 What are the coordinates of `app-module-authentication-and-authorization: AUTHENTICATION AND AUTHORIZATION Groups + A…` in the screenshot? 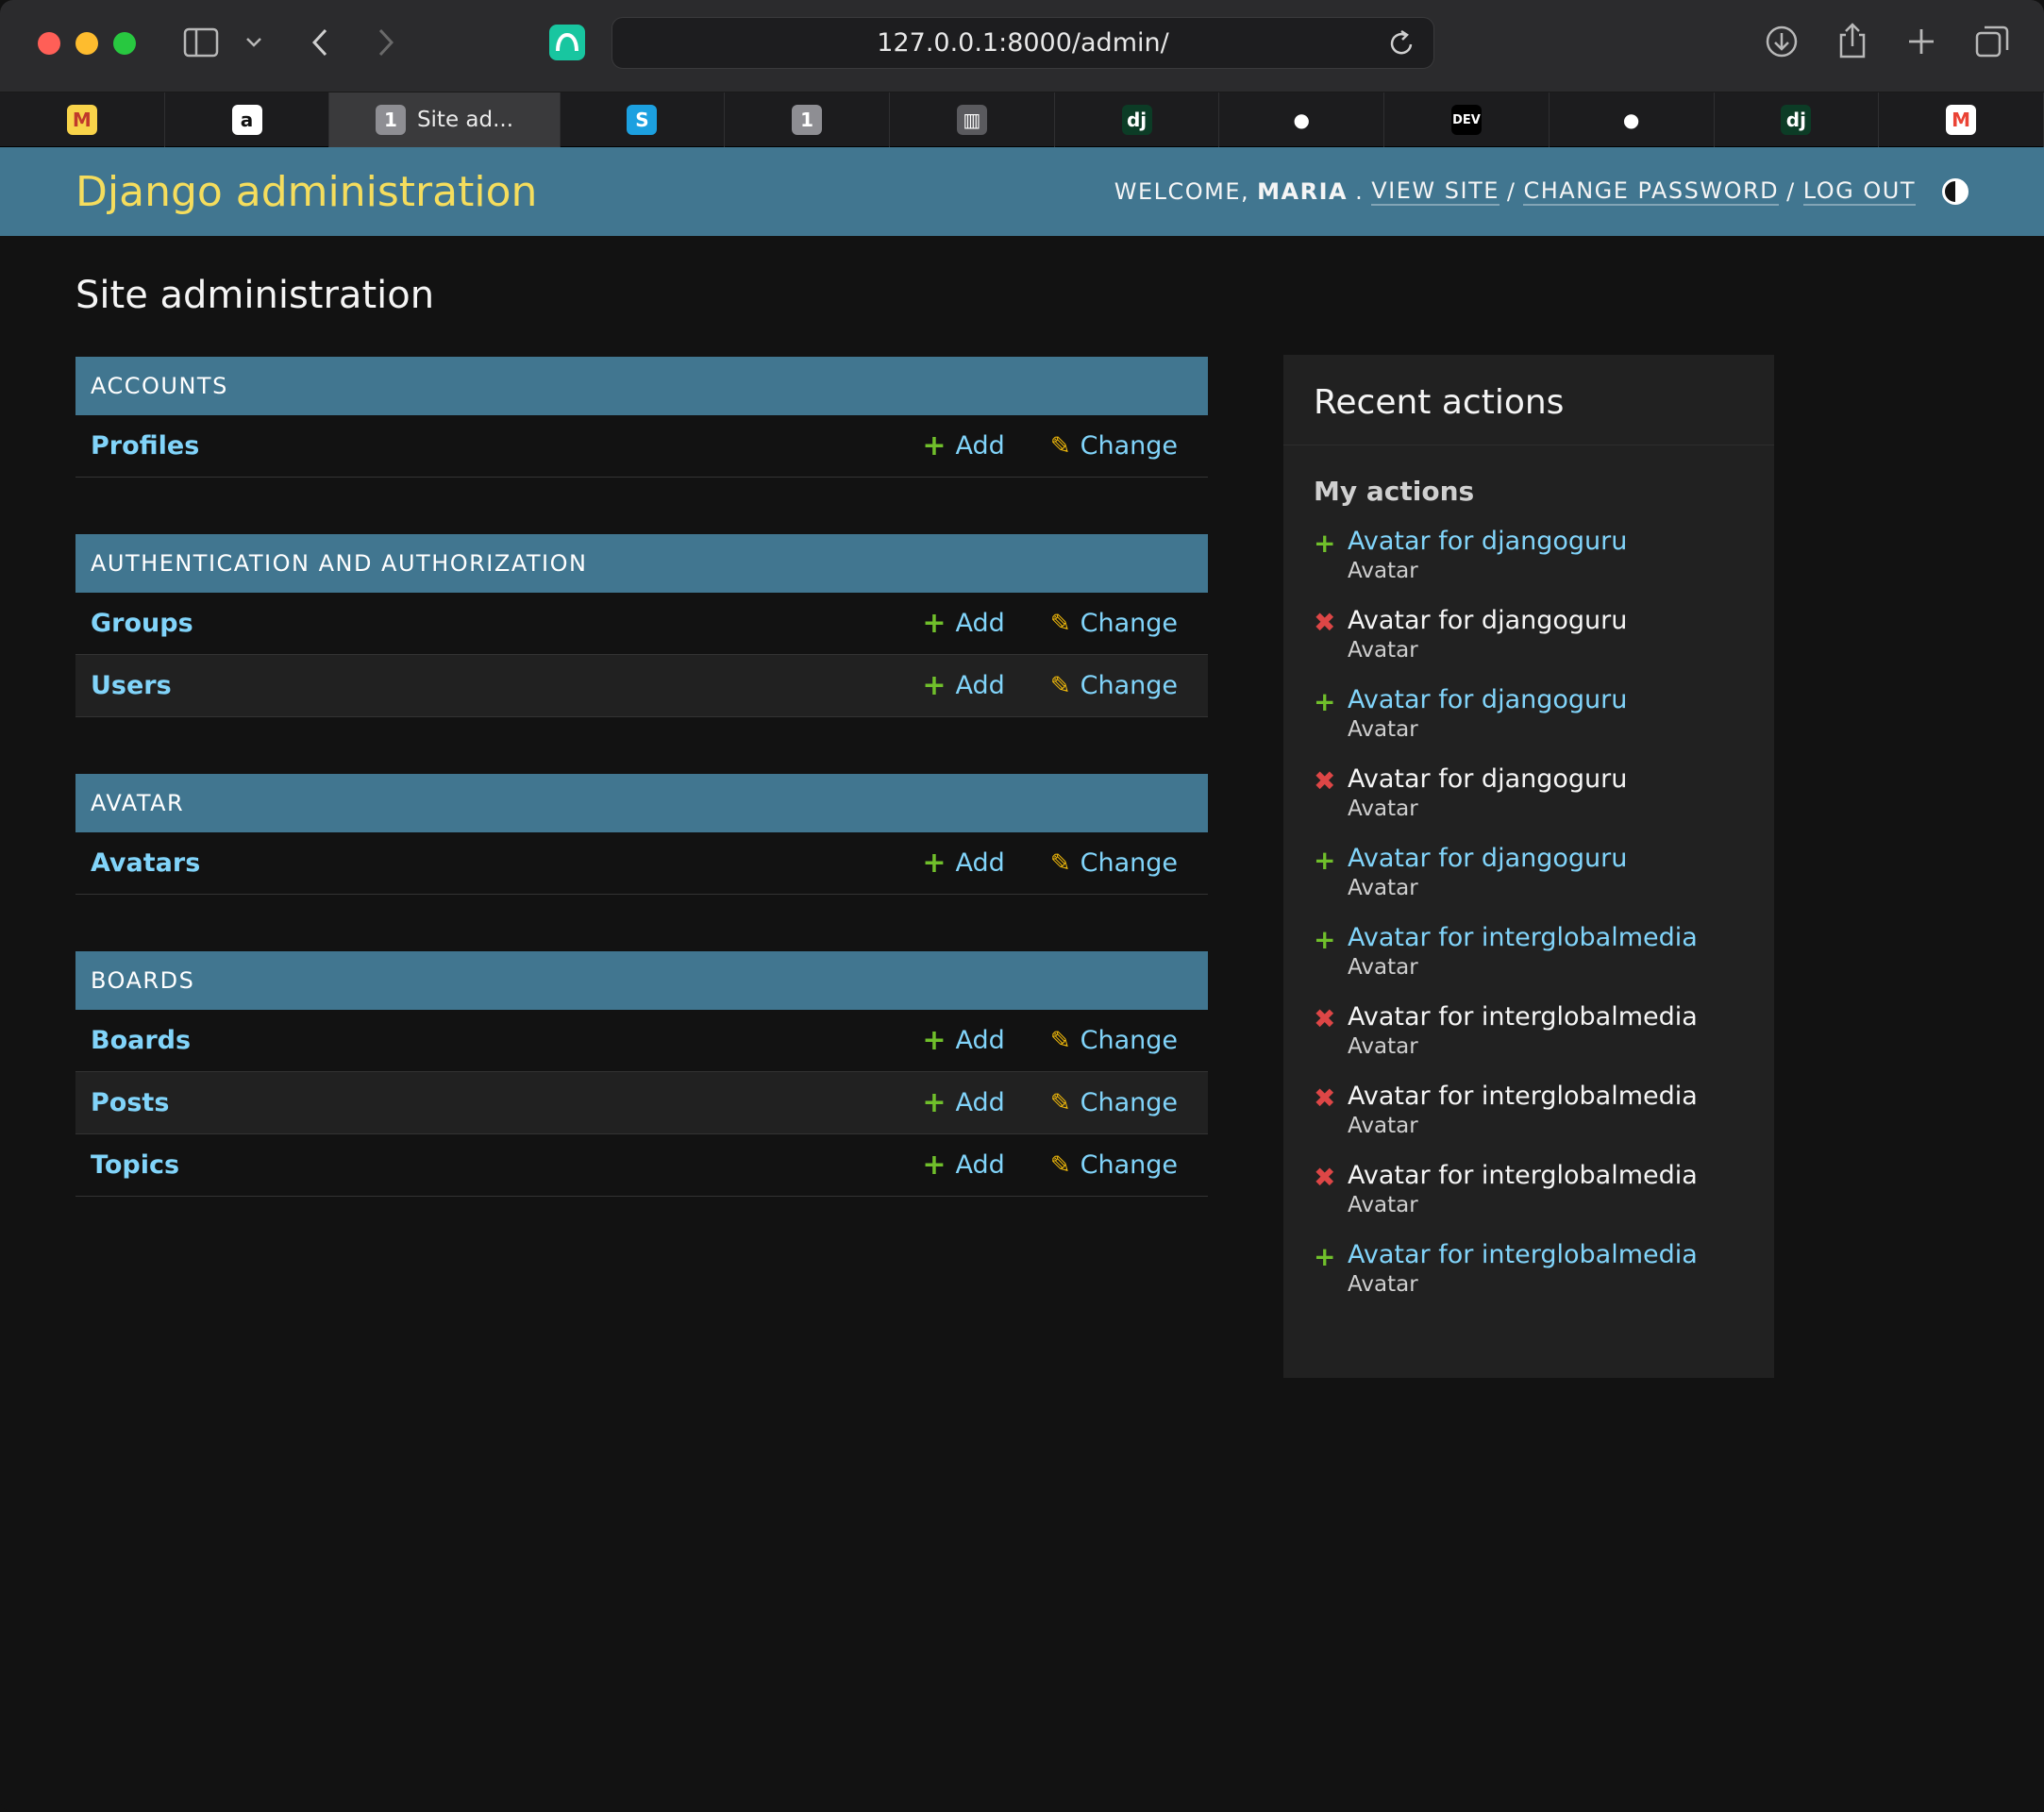 It's located at (641, 625).